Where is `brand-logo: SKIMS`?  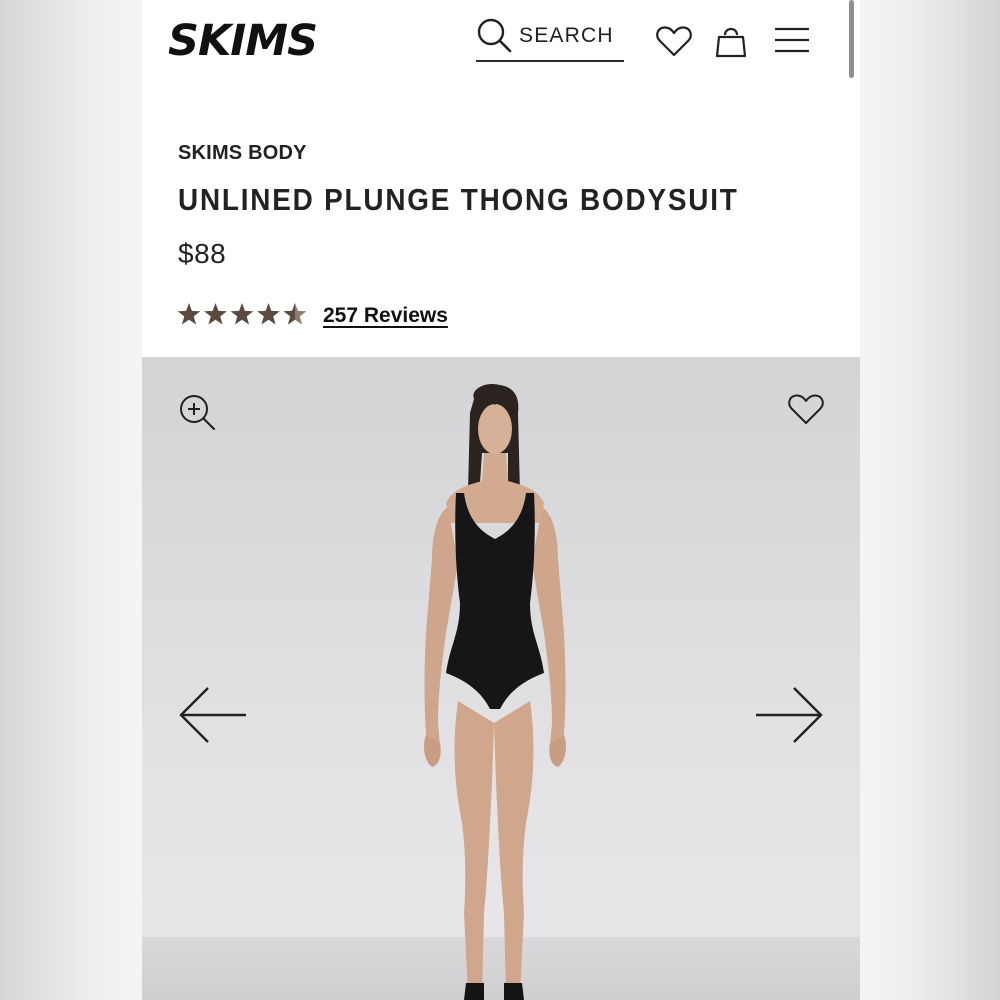 brand-logo: SKIMS is located at coordinates (257, 40).